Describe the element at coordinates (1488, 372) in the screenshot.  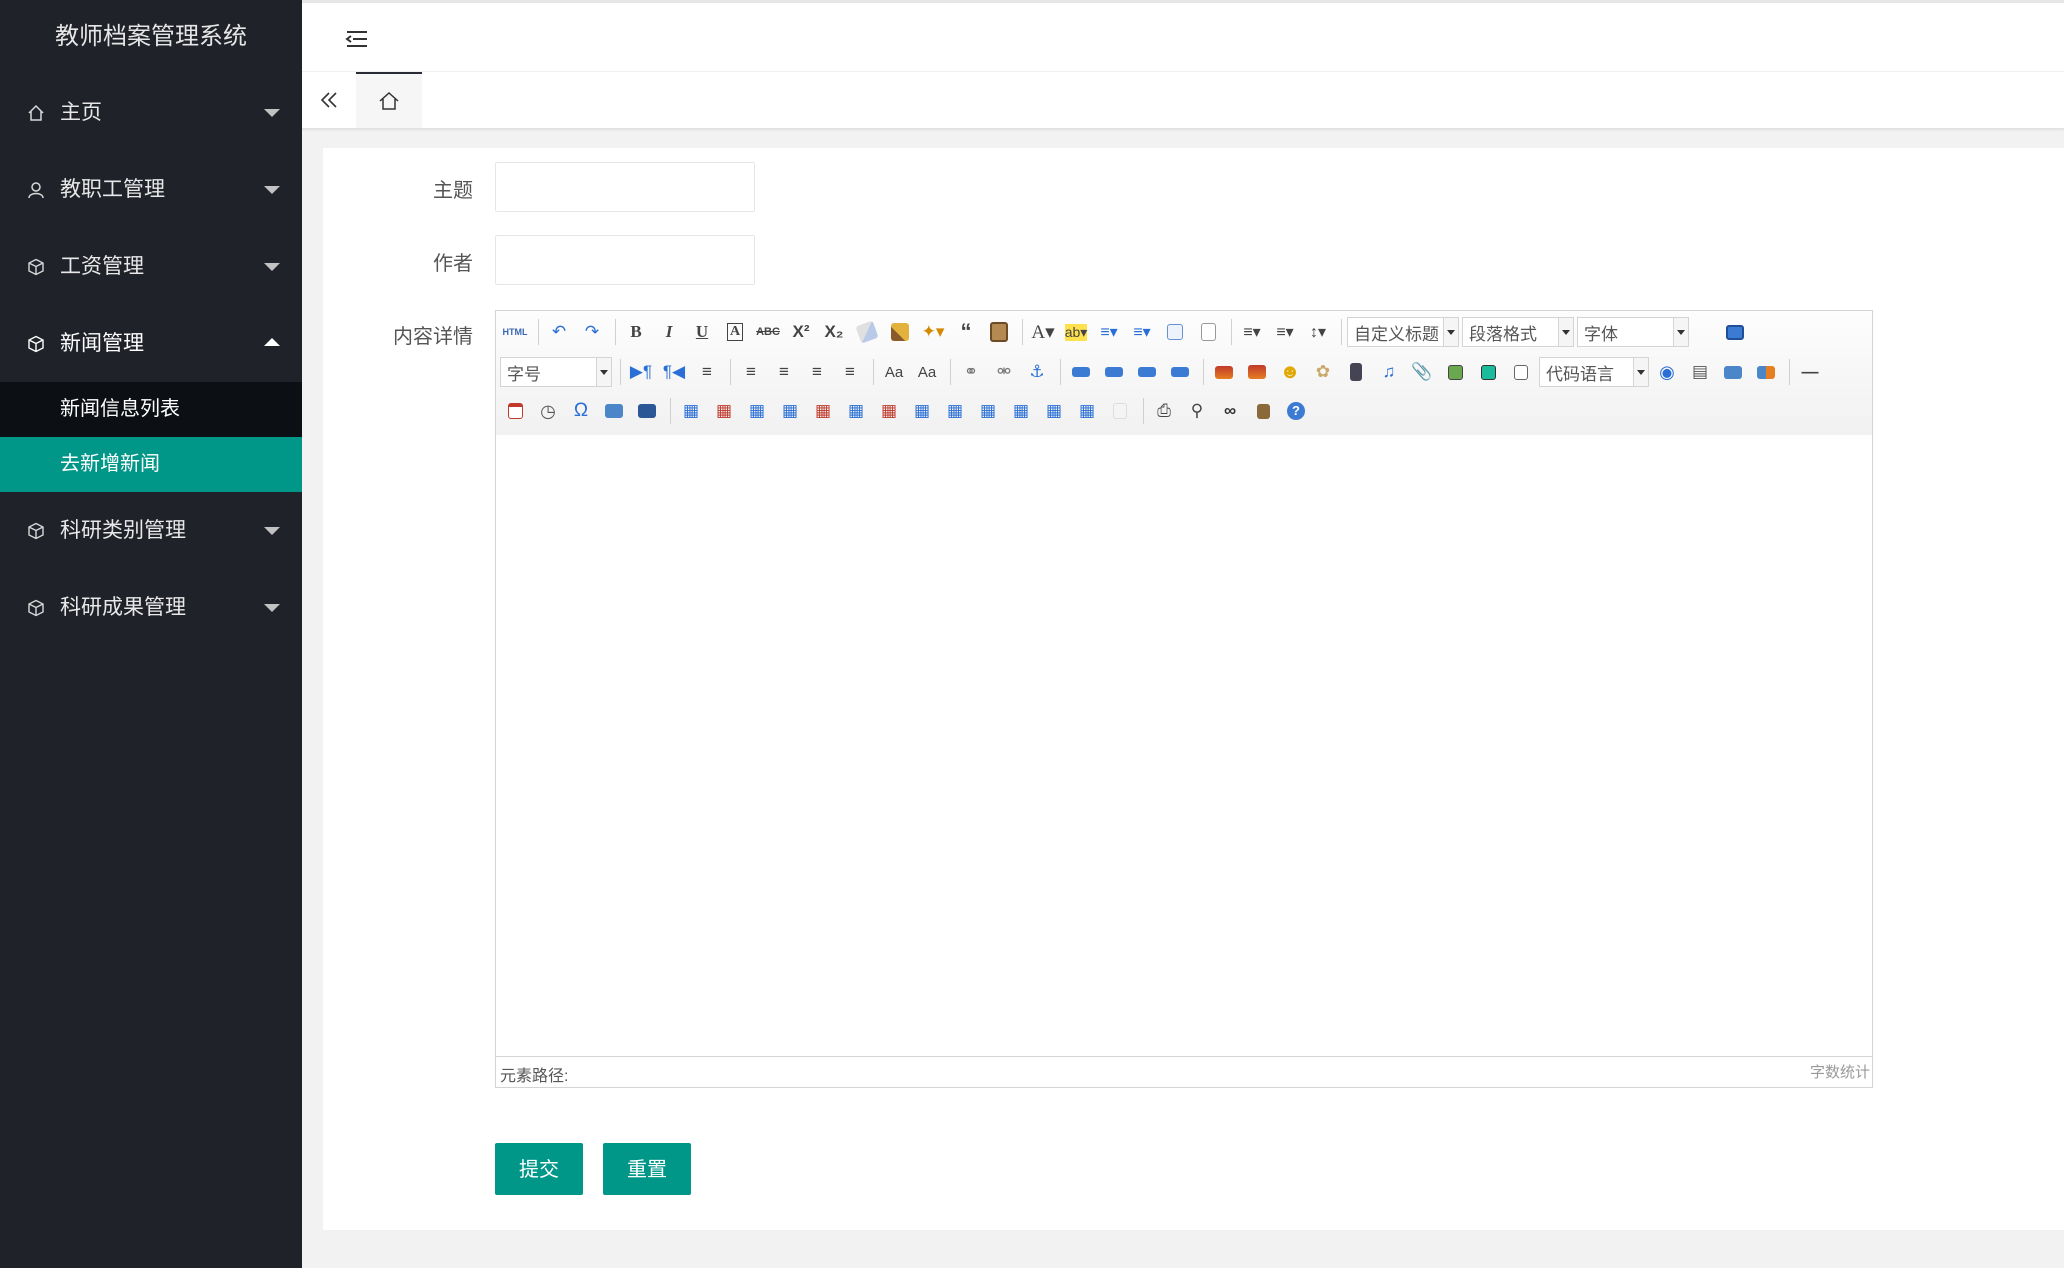
I see `gmap-button` at that location.